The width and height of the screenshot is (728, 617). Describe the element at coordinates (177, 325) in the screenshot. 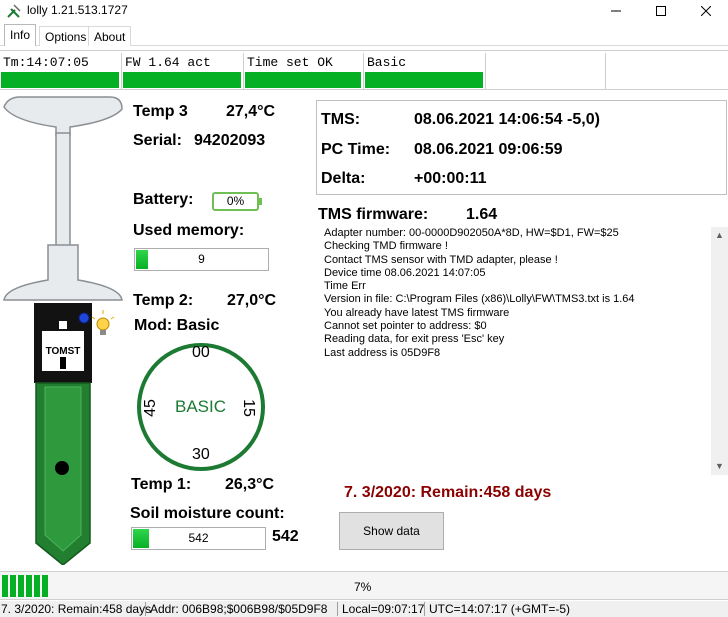

I see `mode-label: Mod: Basic` at that location.